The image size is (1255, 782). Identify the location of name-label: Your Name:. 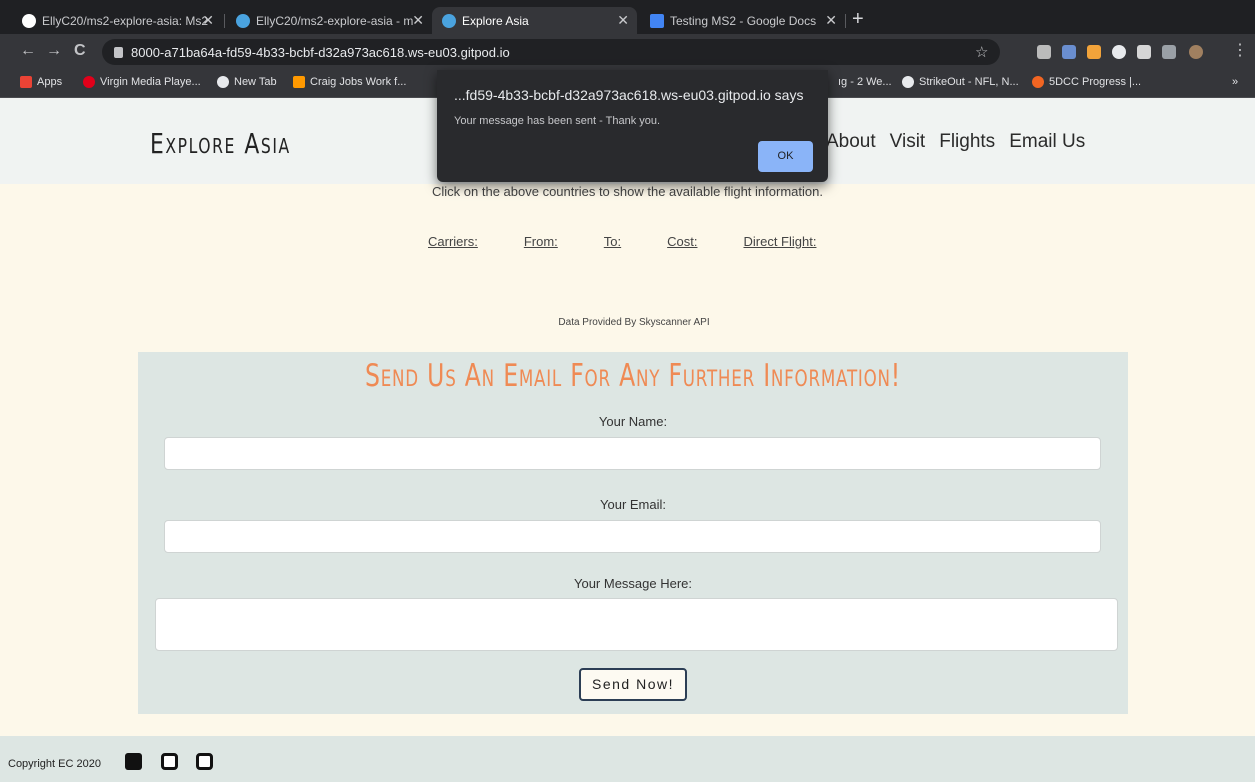
(633, 421).